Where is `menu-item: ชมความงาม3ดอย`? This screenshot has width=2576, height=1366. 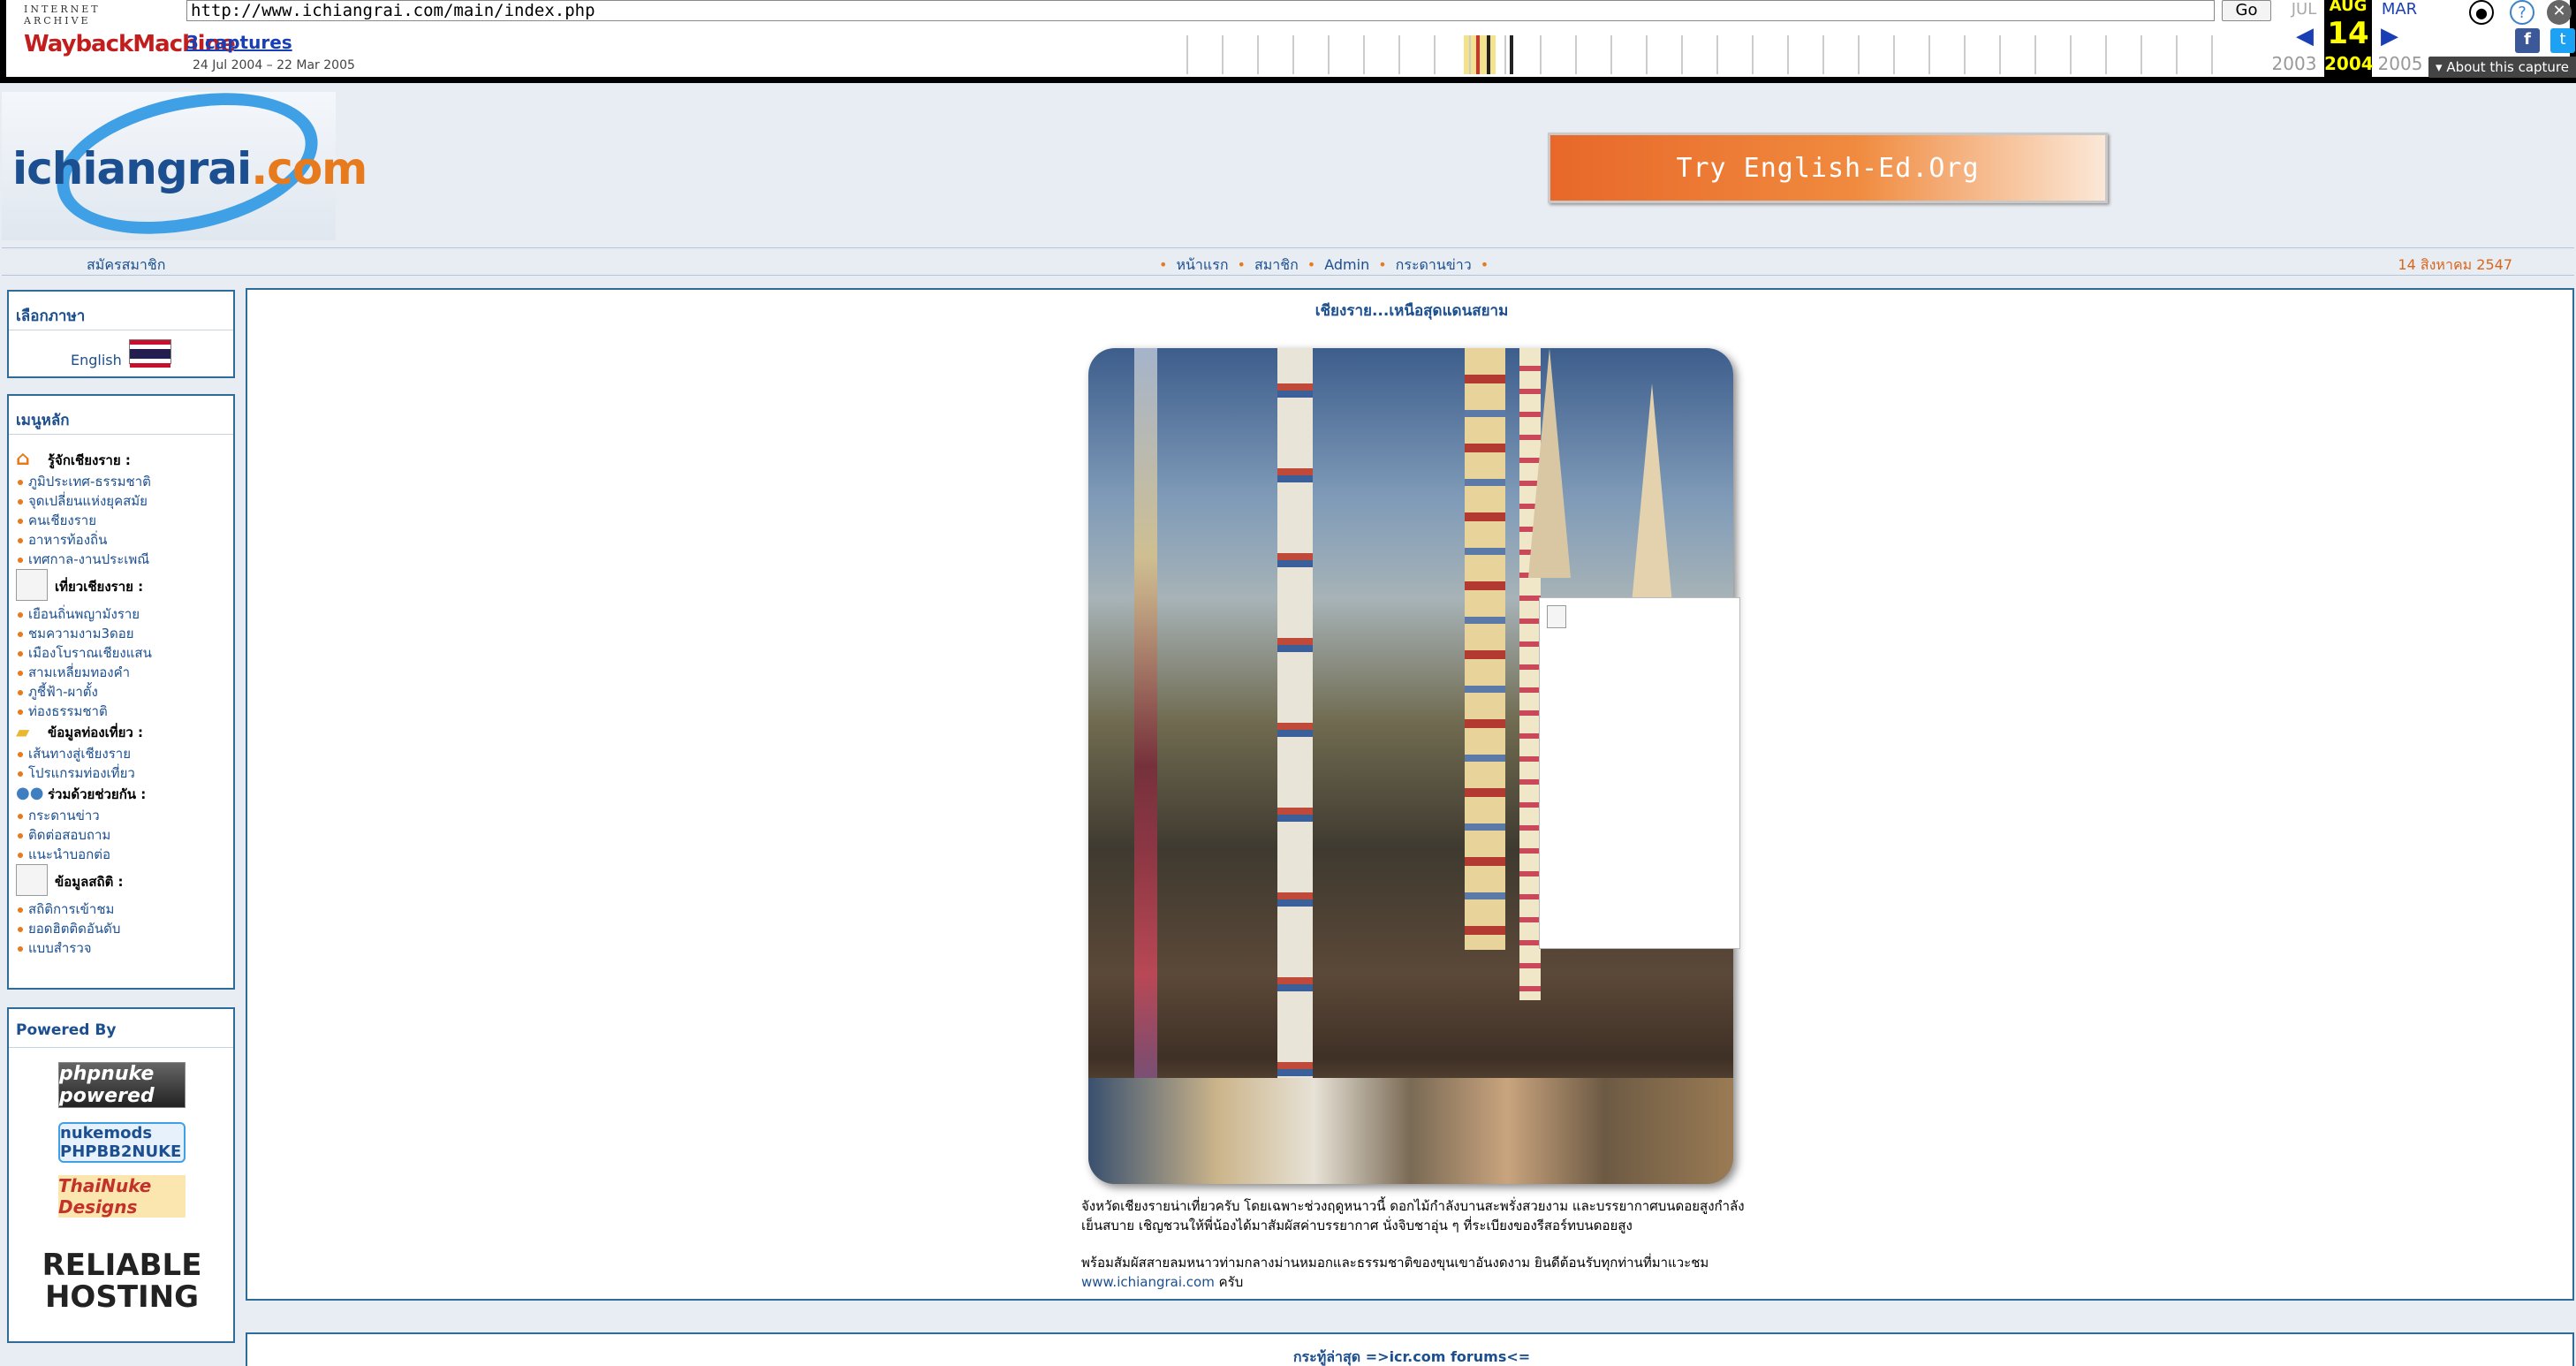
menu-item: ชมความงาม3ดอย is located at coordinates (124, 634).